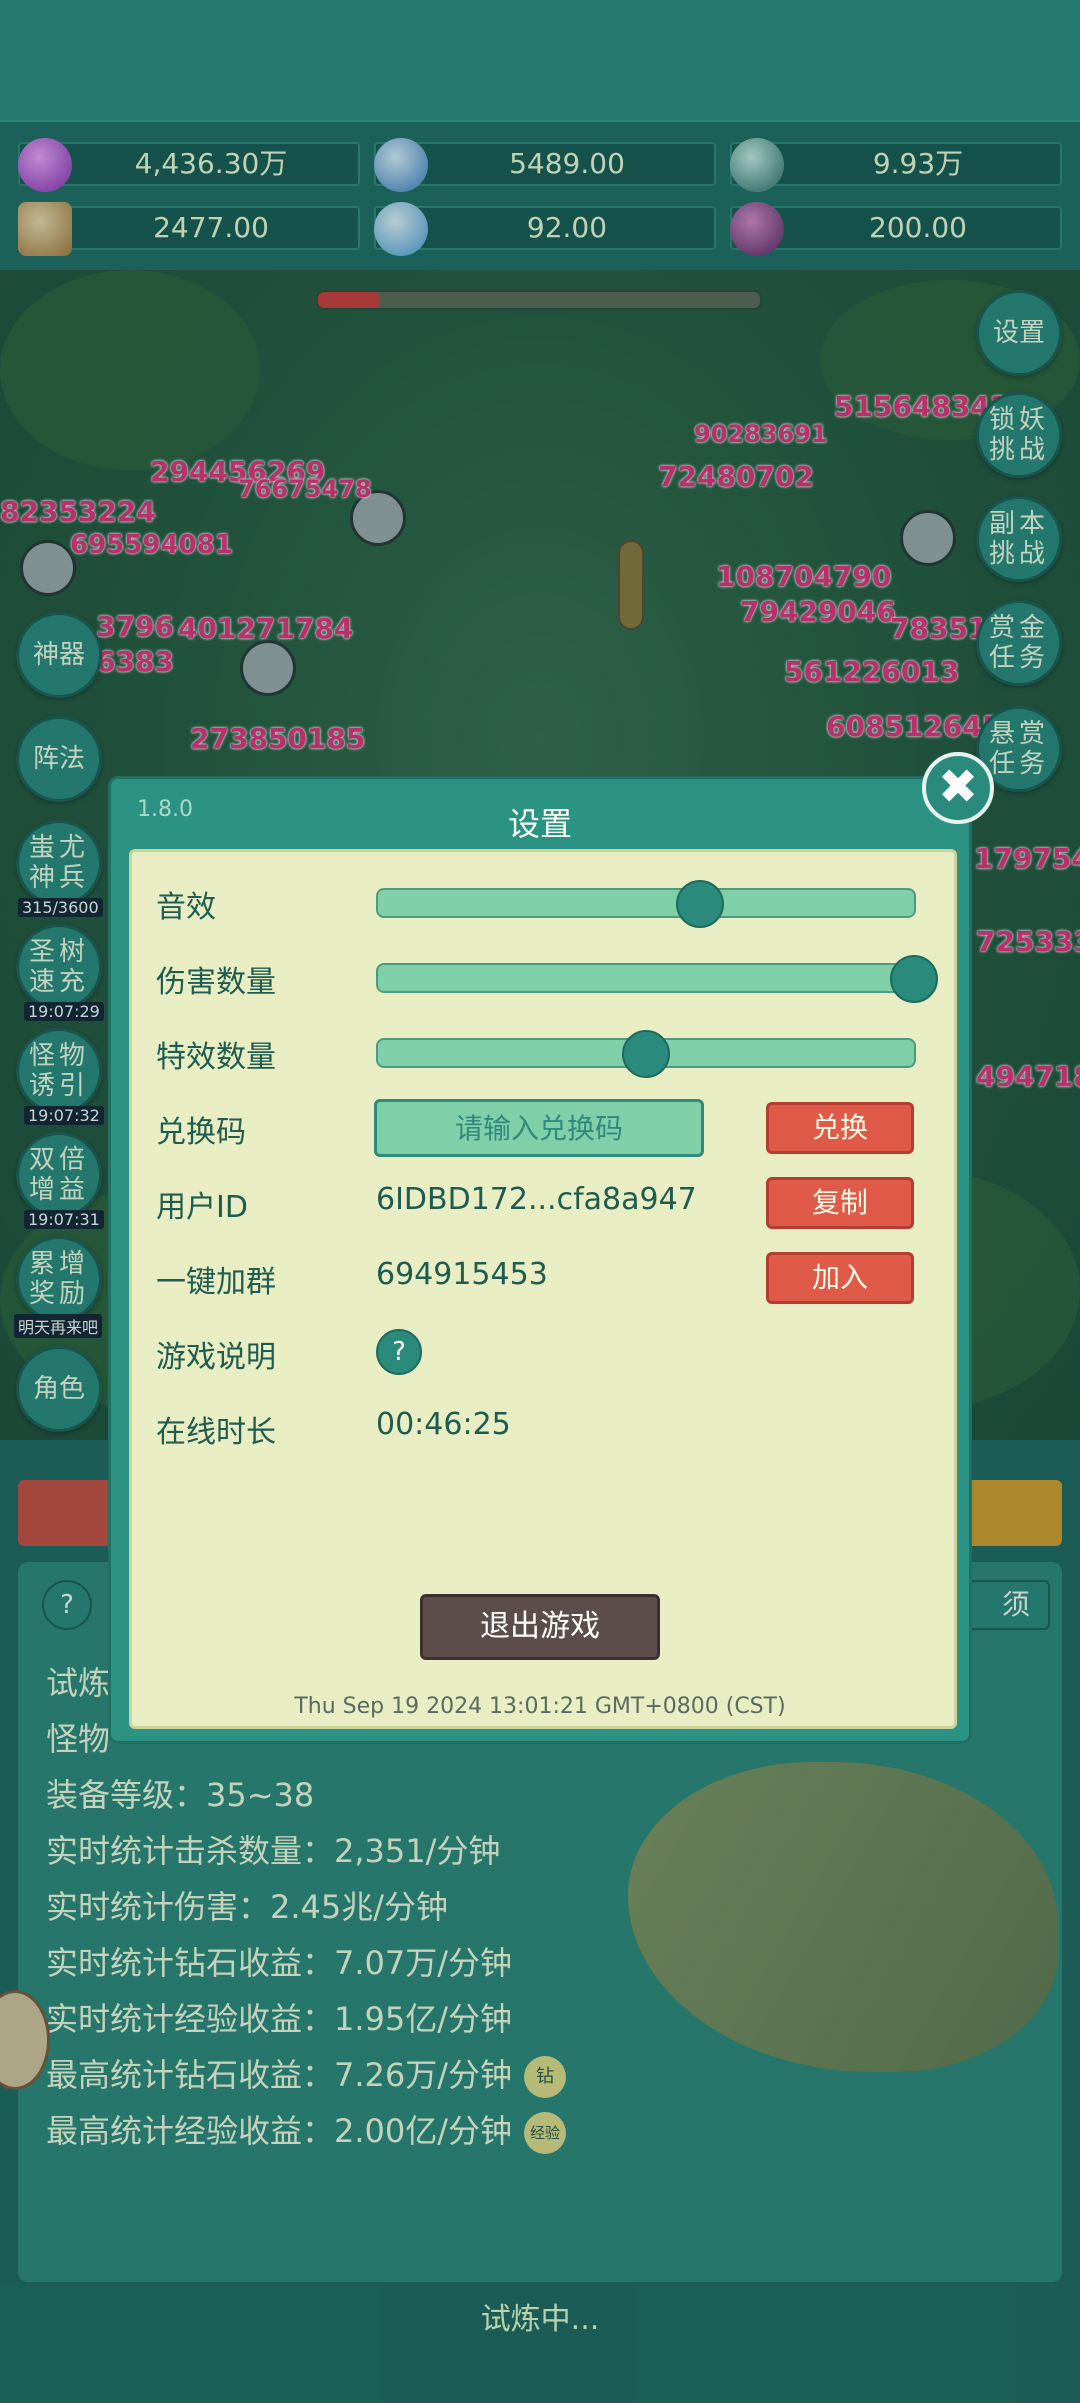 This screenshot has height=2403, width=1080. What do you see at coordinates (646, 904) in the screenshot?
I see `sound-slider` at bounding box center [646, 904].